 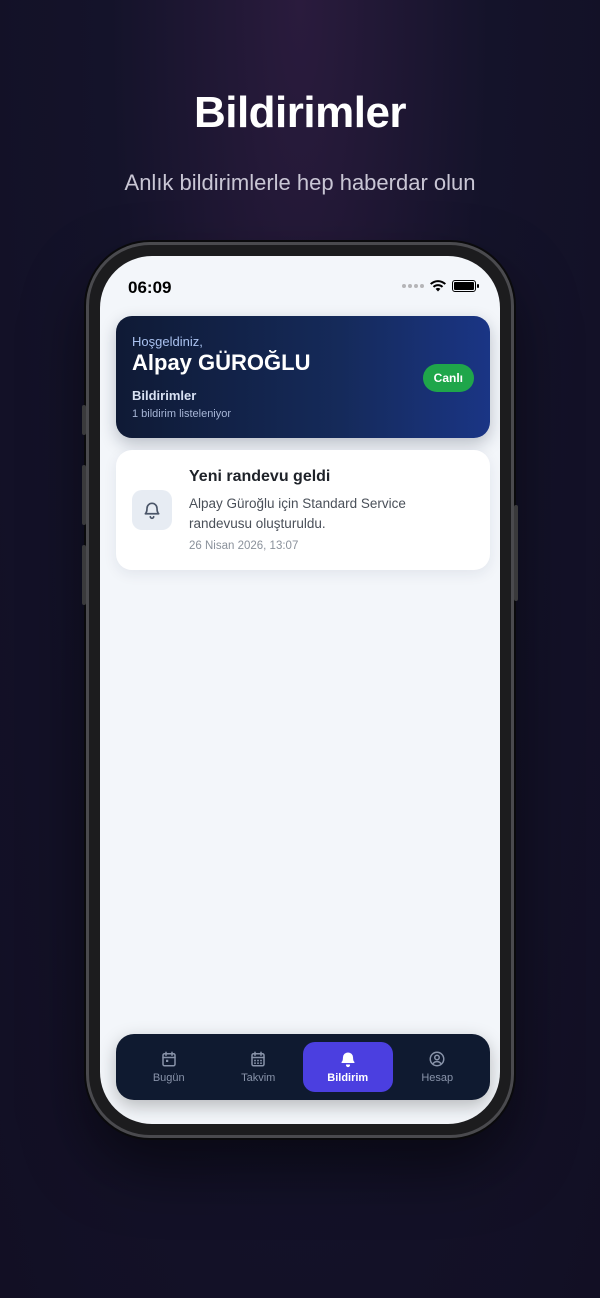 I want to click on volume-up-button, so click(x=84, y=495).